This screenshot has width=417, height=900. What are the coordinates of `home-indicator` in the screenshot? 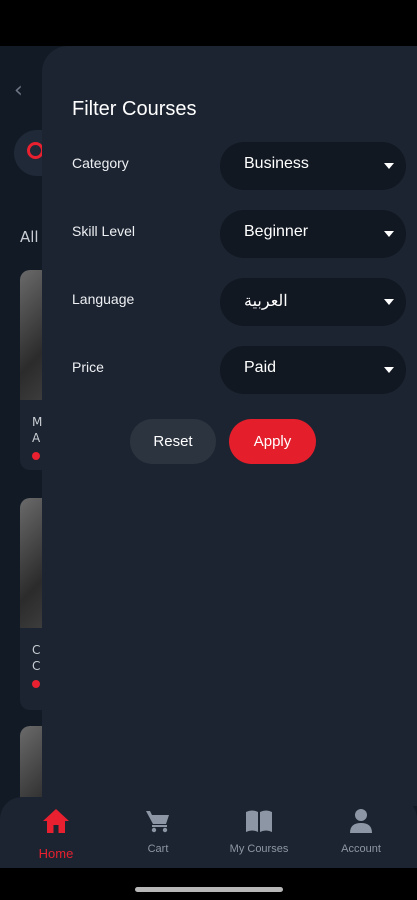 It's located at (209, 889).